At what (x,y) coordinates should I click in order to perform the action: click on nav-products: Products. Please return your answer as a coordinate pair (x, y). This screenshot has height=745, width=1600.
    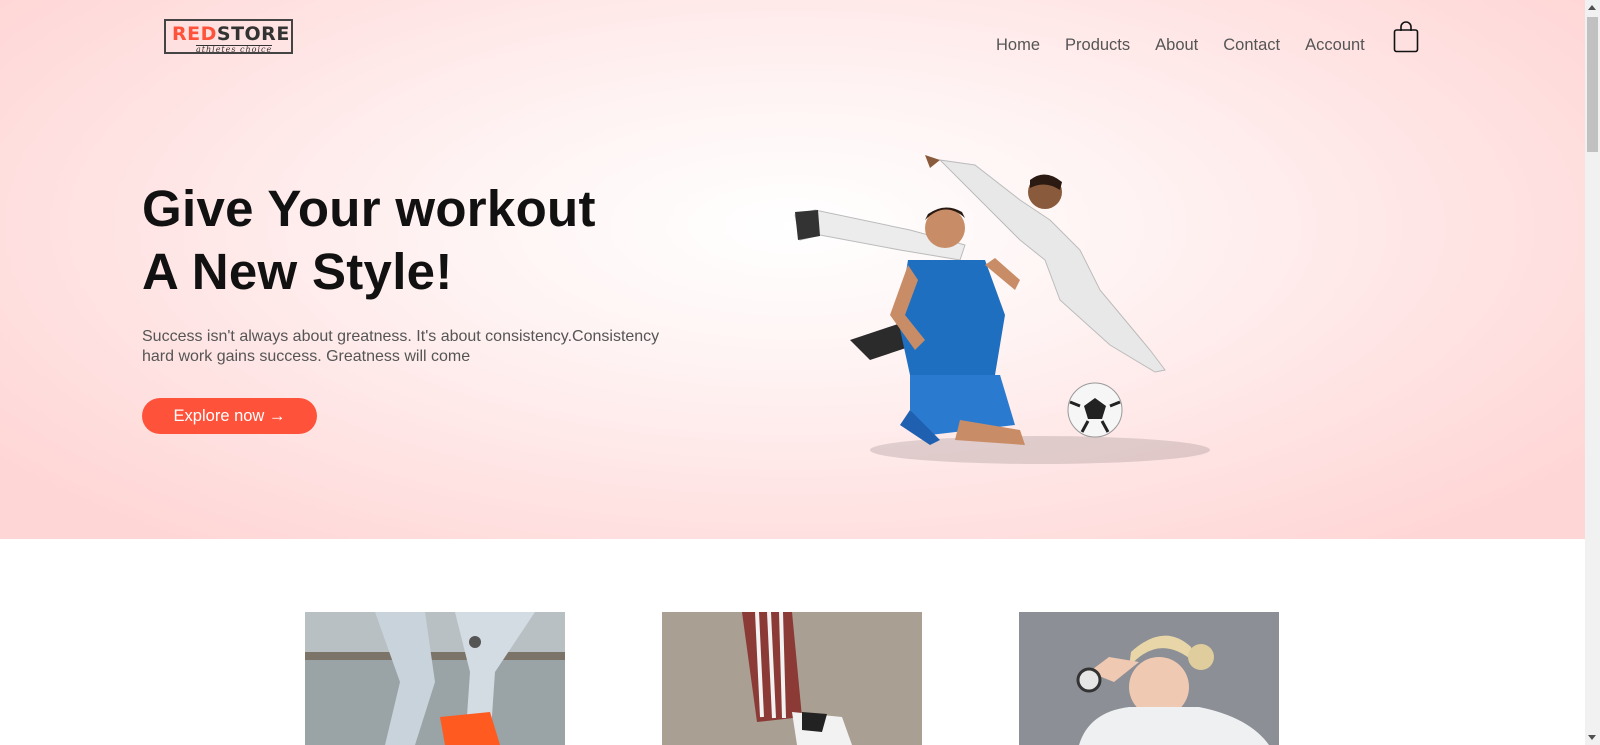
    Looking at the image, I should click on (1097, 45).